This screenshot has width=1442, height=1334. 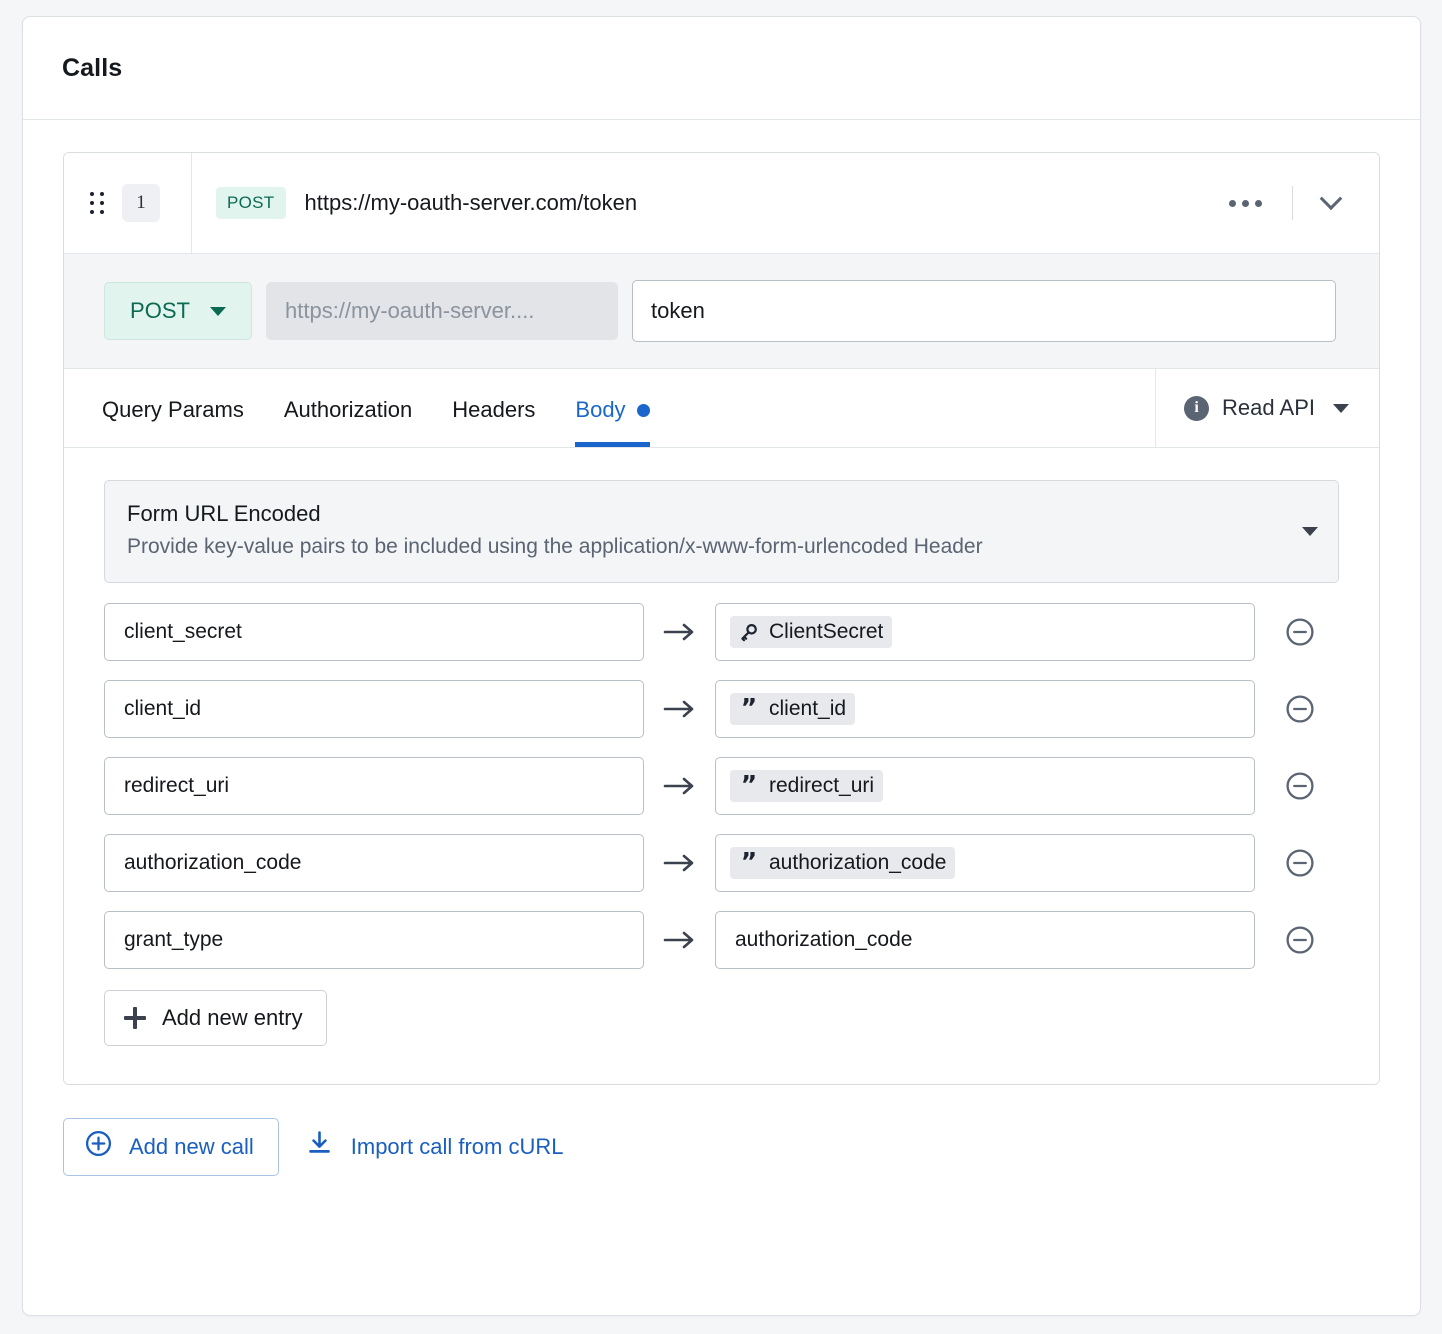 I want to click on tab-label: Headers, so click(x=494, y=409).